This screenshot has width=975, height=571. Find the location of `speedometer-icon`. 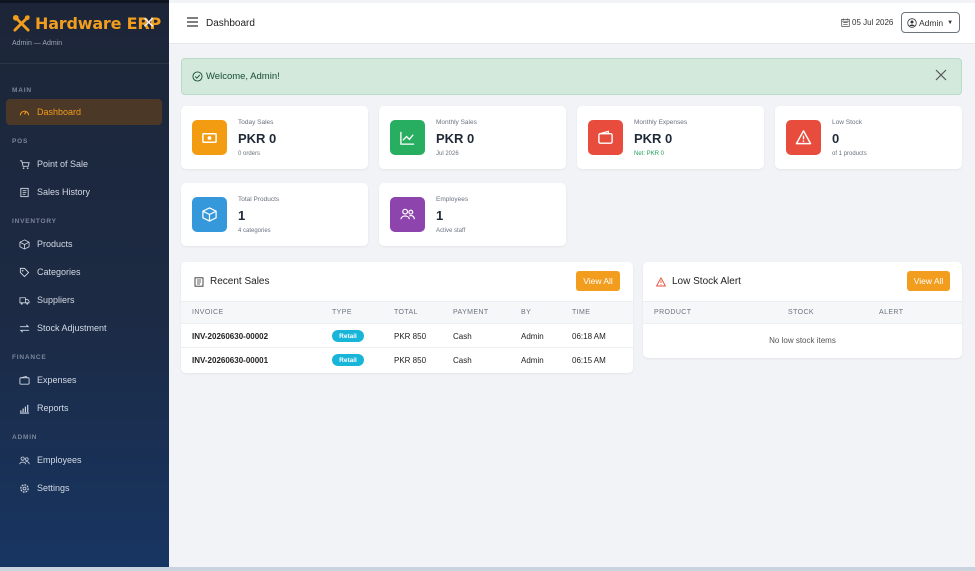

speedometer-icon is located at coordinates (24, 112).